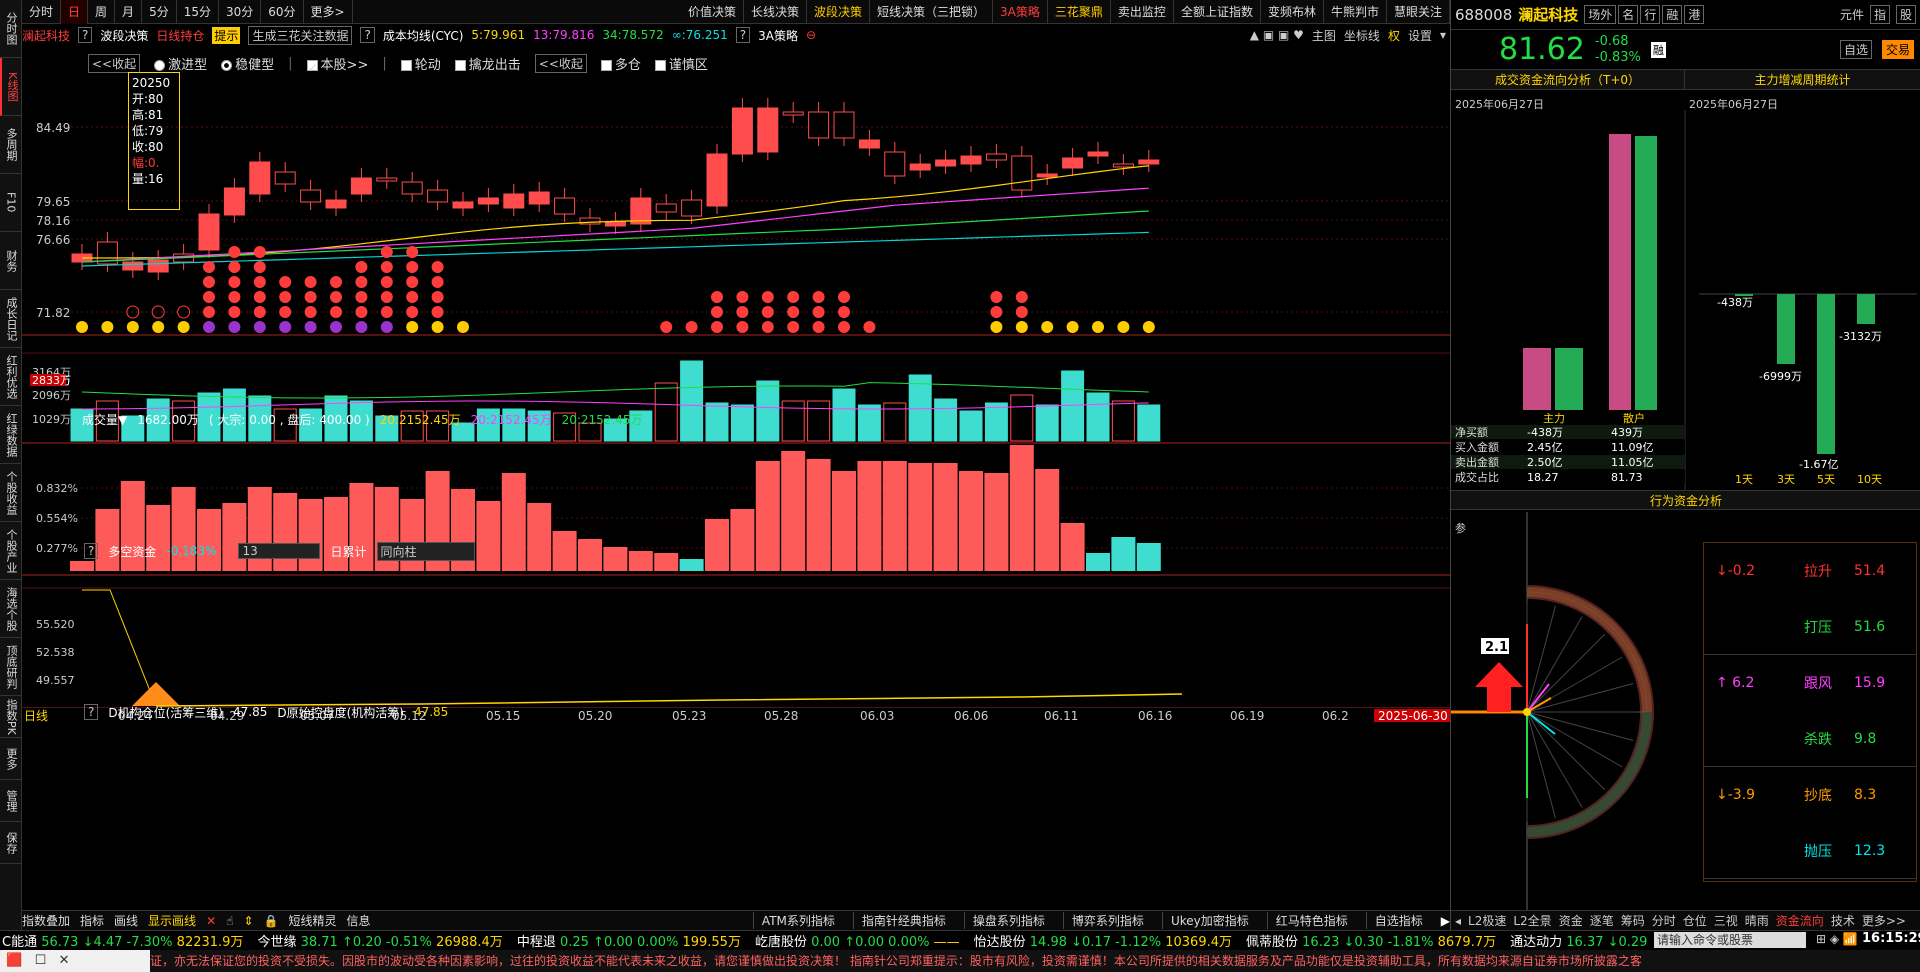 The width and height of the screenshot is (1920, 972). I want to click on quote-bottom-tab-2: 资金, so click(1571, 920).